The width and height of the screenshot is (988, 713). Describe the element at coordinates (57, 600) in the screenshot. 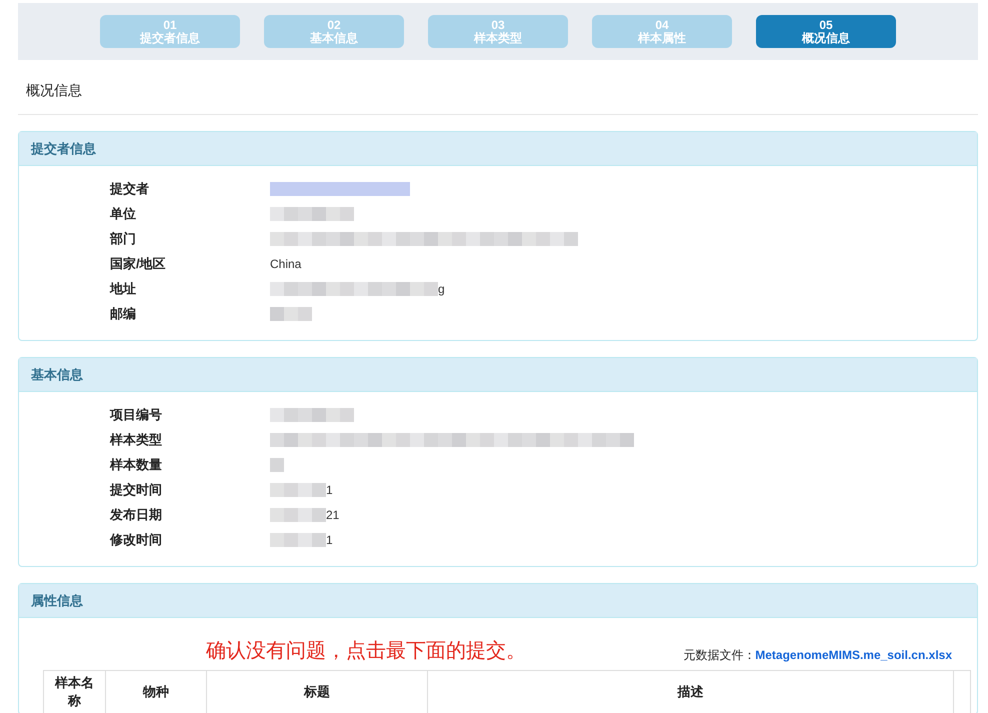

I see `panel-title: 属性信息` at that location.